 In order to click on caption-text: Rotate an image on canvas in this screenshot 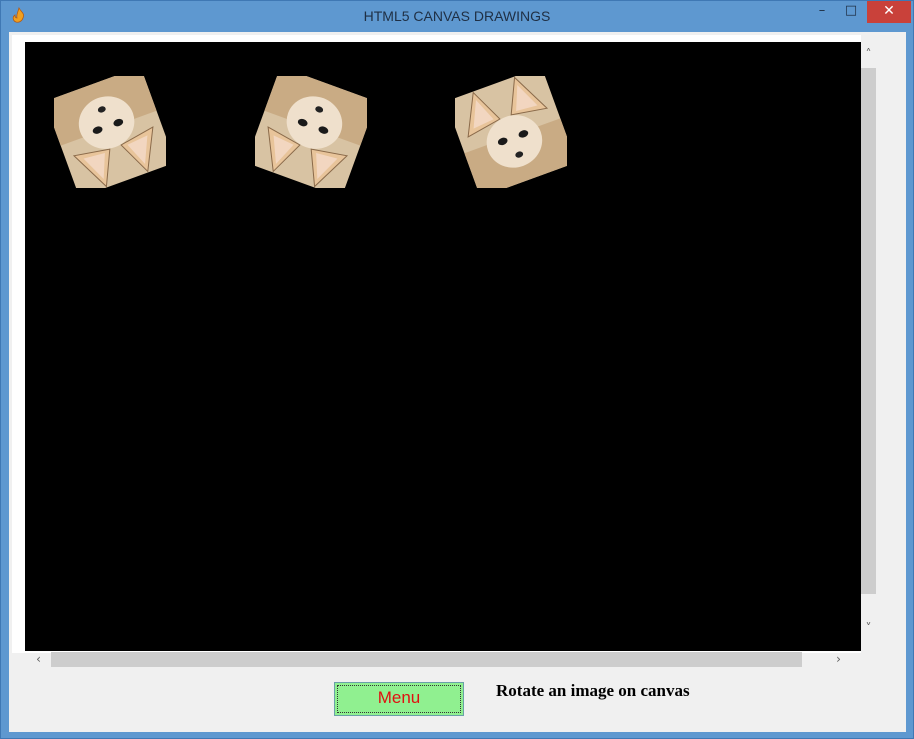, I will do `click(593, 690)`.